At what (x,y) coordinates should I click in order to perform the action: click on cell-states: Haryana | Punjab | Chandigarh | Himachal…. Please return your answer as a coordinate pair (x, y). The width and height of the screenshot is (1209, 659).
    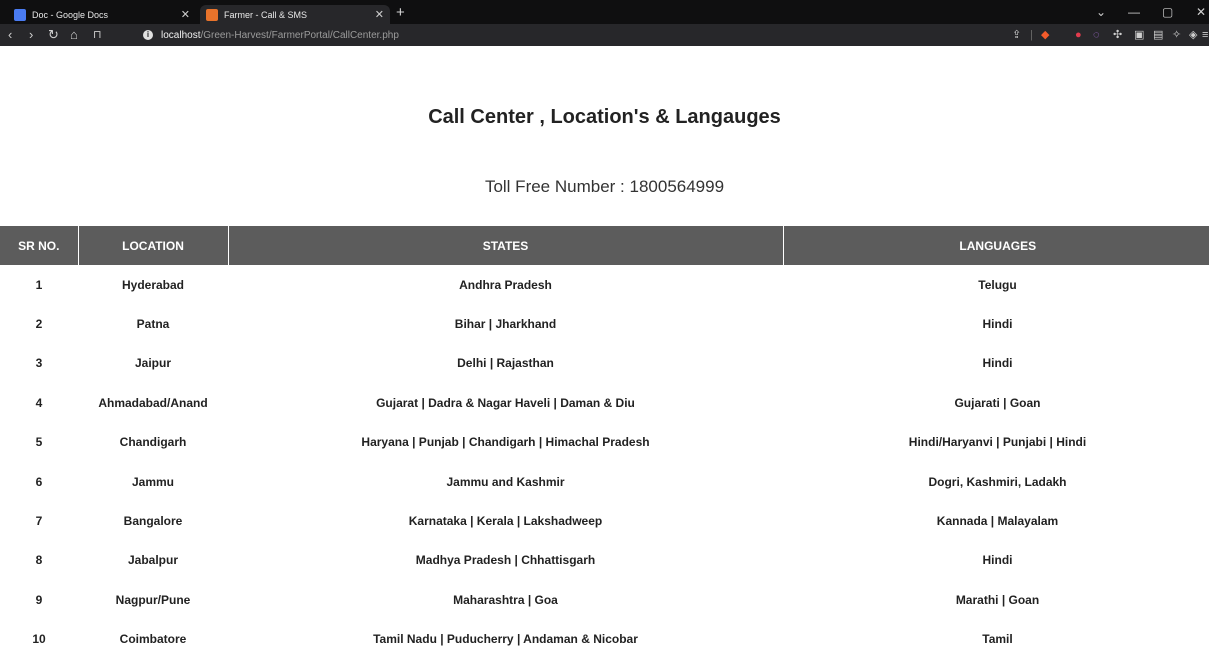
    Looking at the image, I should click on (505, 442).